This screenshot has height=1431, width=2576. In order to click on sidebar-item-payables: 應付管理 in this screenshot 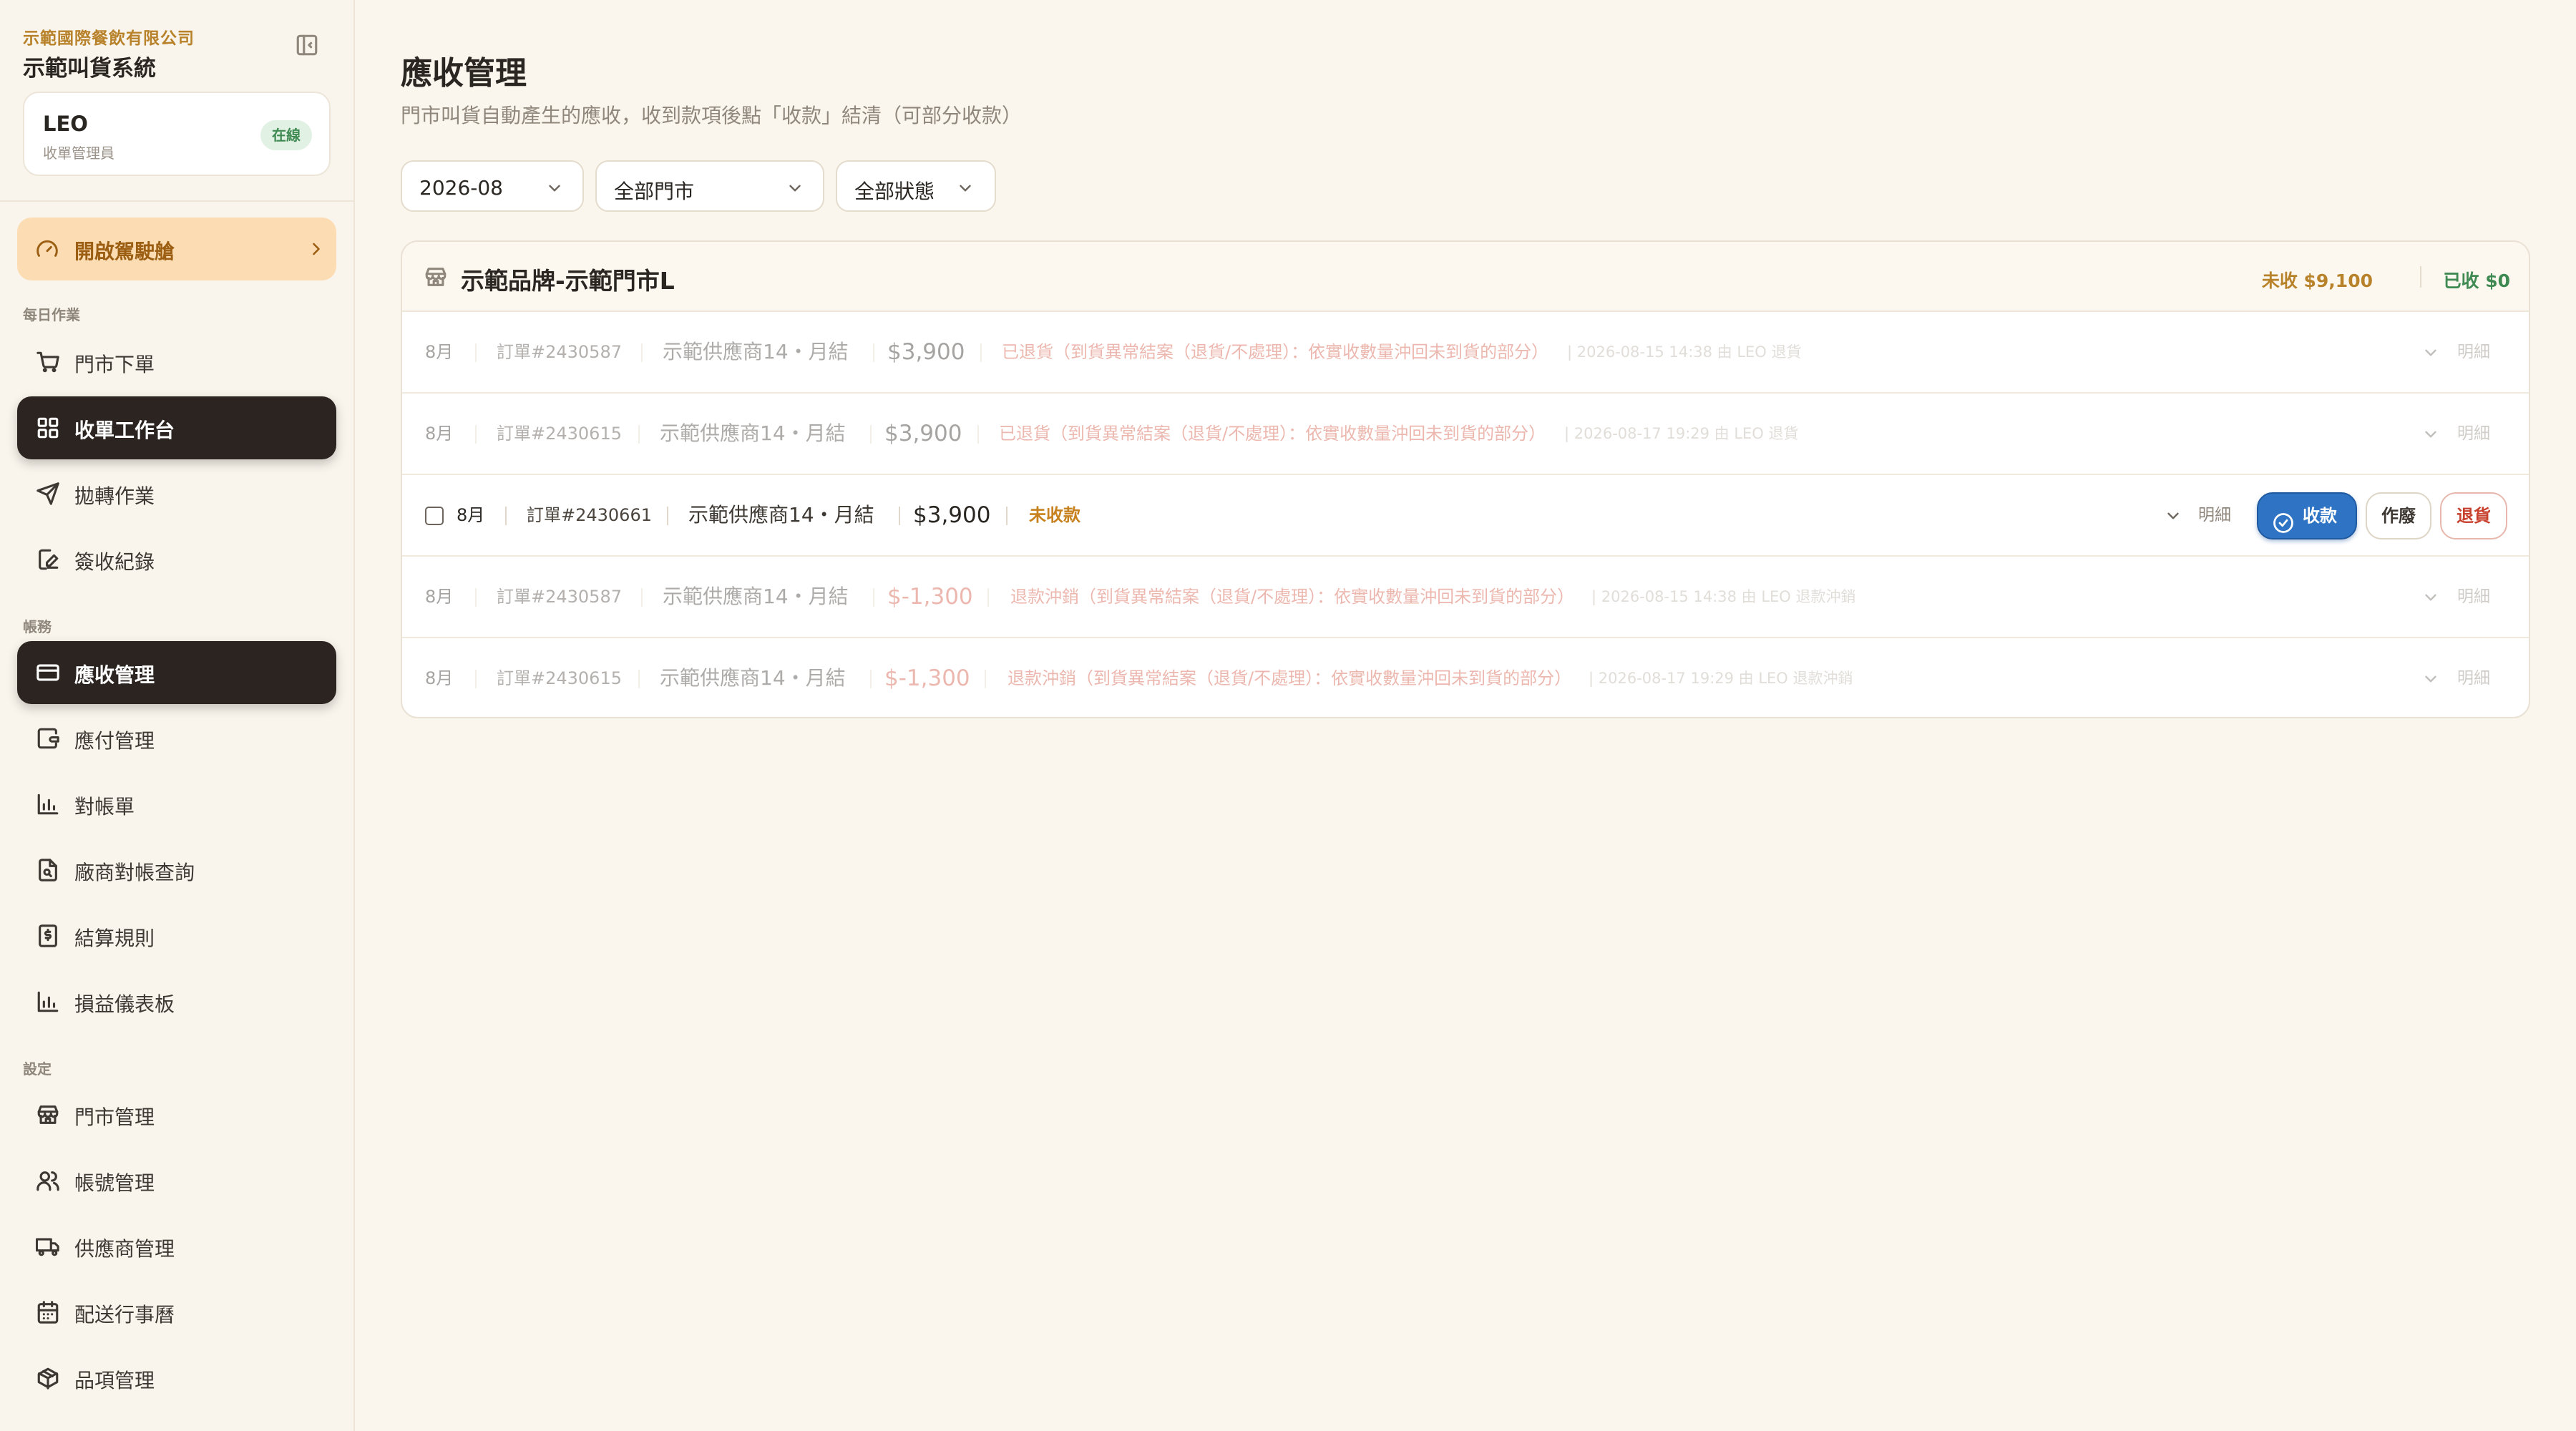, I will do `click(176, 738)`.